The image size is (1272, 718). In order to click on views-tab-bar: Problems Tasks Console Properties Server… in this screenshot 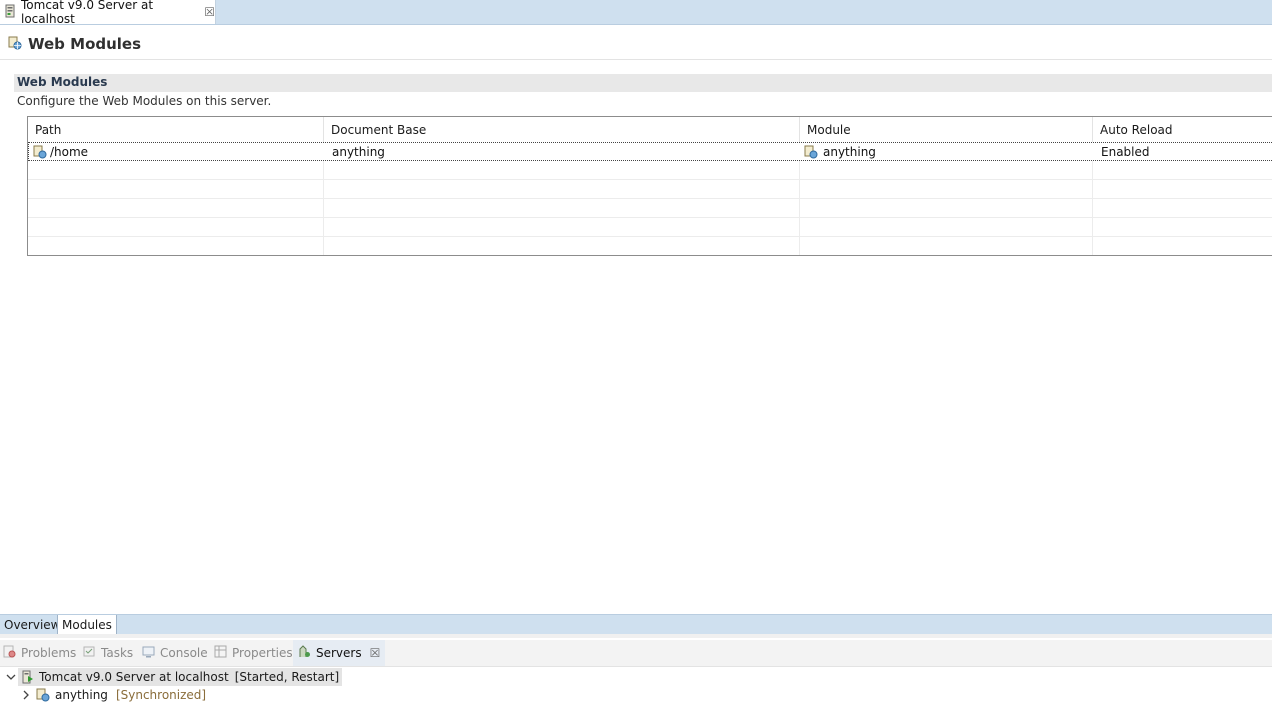, I will do `click(636, 653)`.